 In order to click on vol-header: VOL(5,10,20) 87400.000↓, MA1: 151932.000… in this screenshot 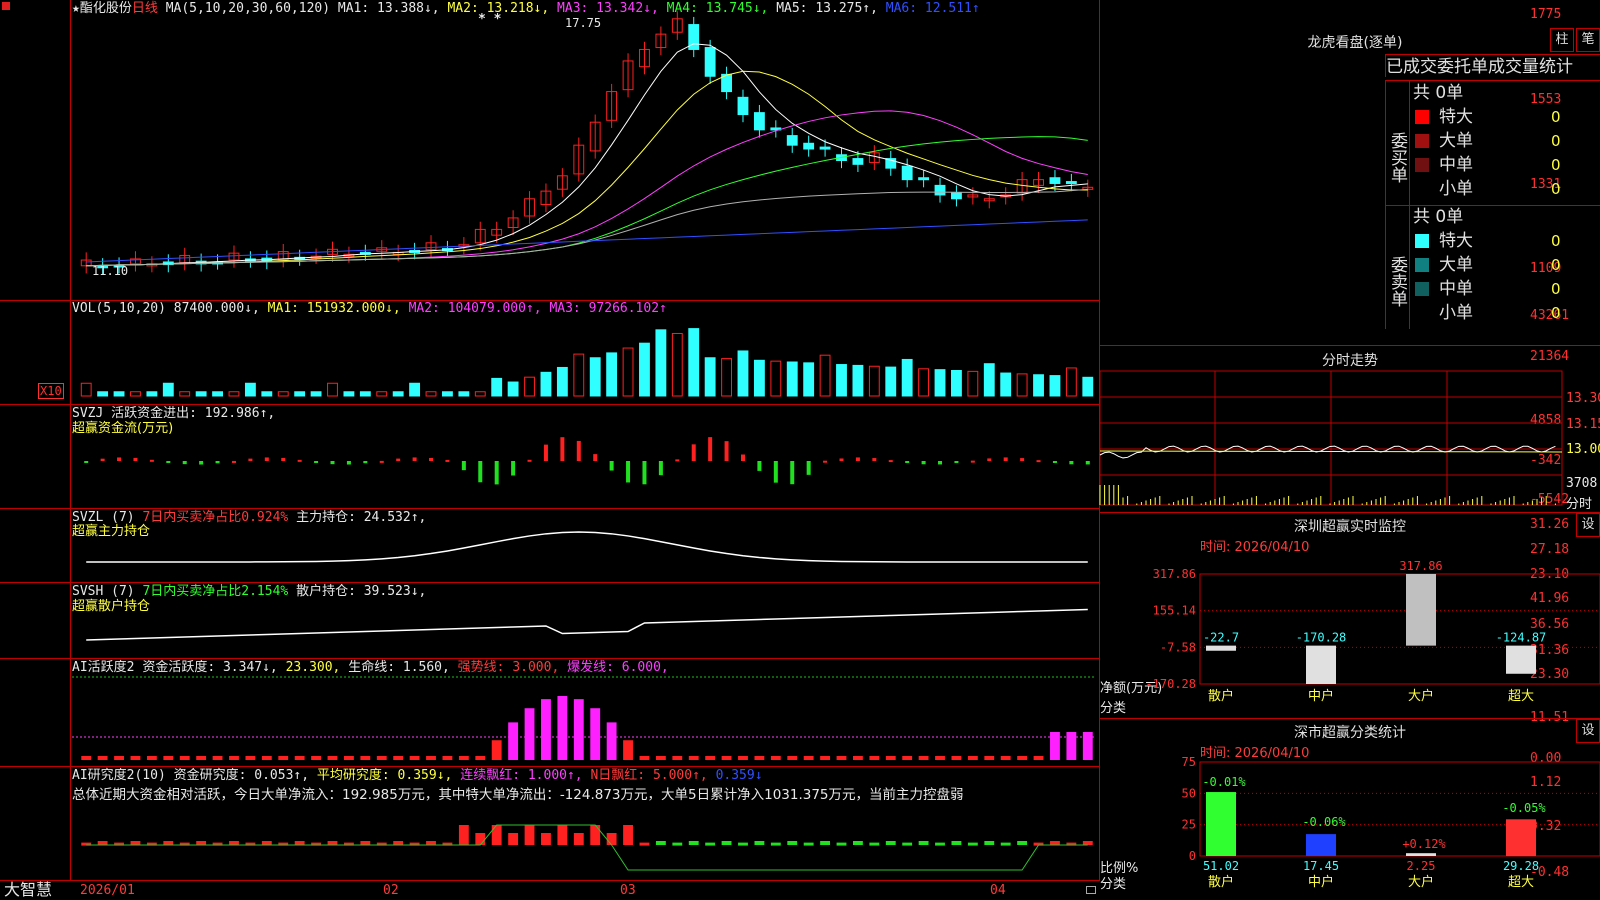, I will do `click(369, 308)`.